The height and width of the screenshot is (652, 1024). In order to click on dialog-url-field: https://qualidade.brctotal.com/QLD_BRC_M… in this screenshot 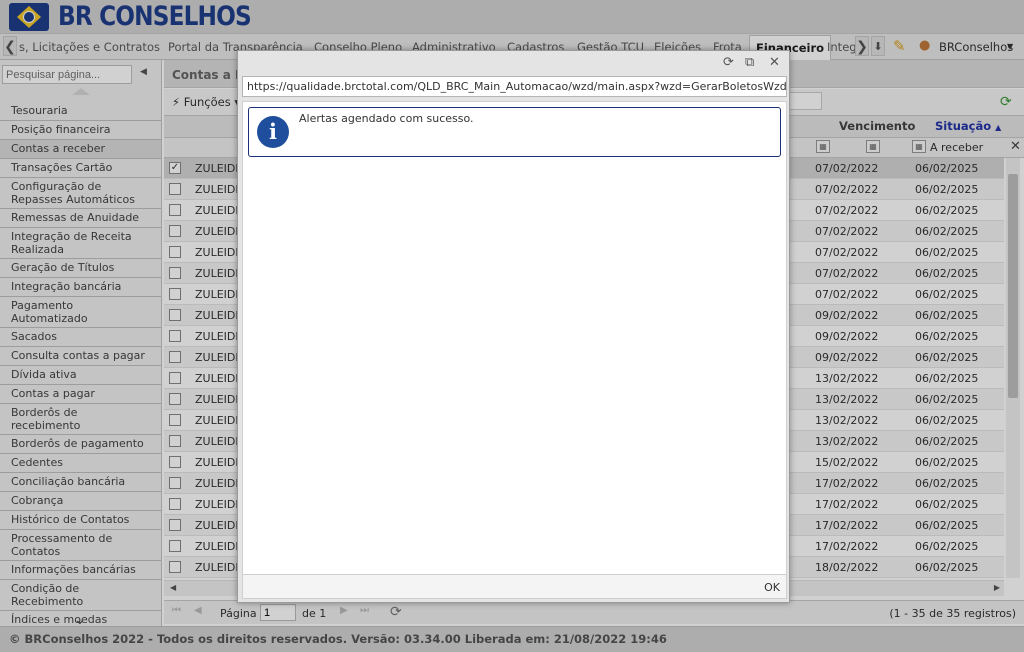, I will do `click(514, 86)`.